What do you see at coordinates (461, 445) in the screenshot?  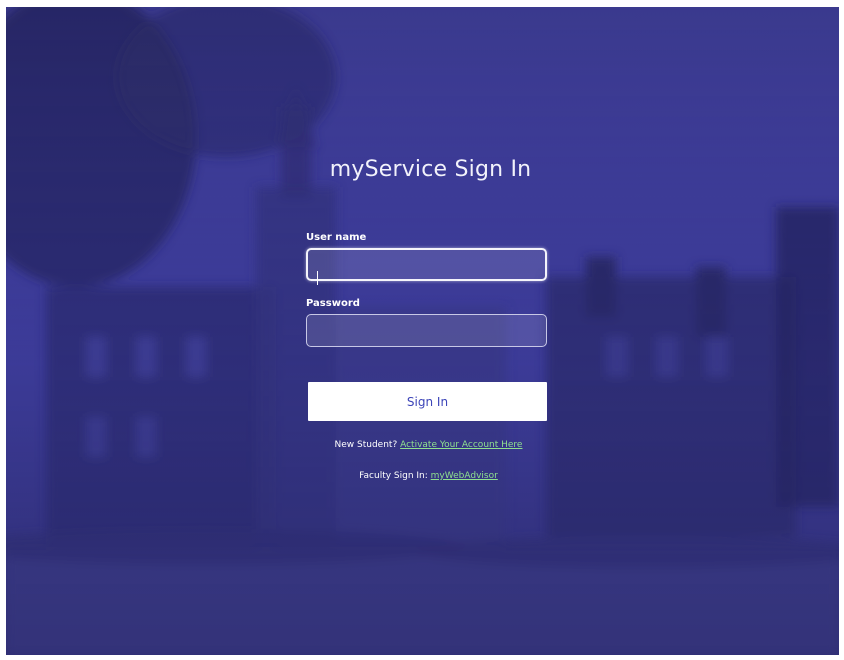 I see `activate-account-link: Activate Your Account Here` at bounding box center [461, 445].